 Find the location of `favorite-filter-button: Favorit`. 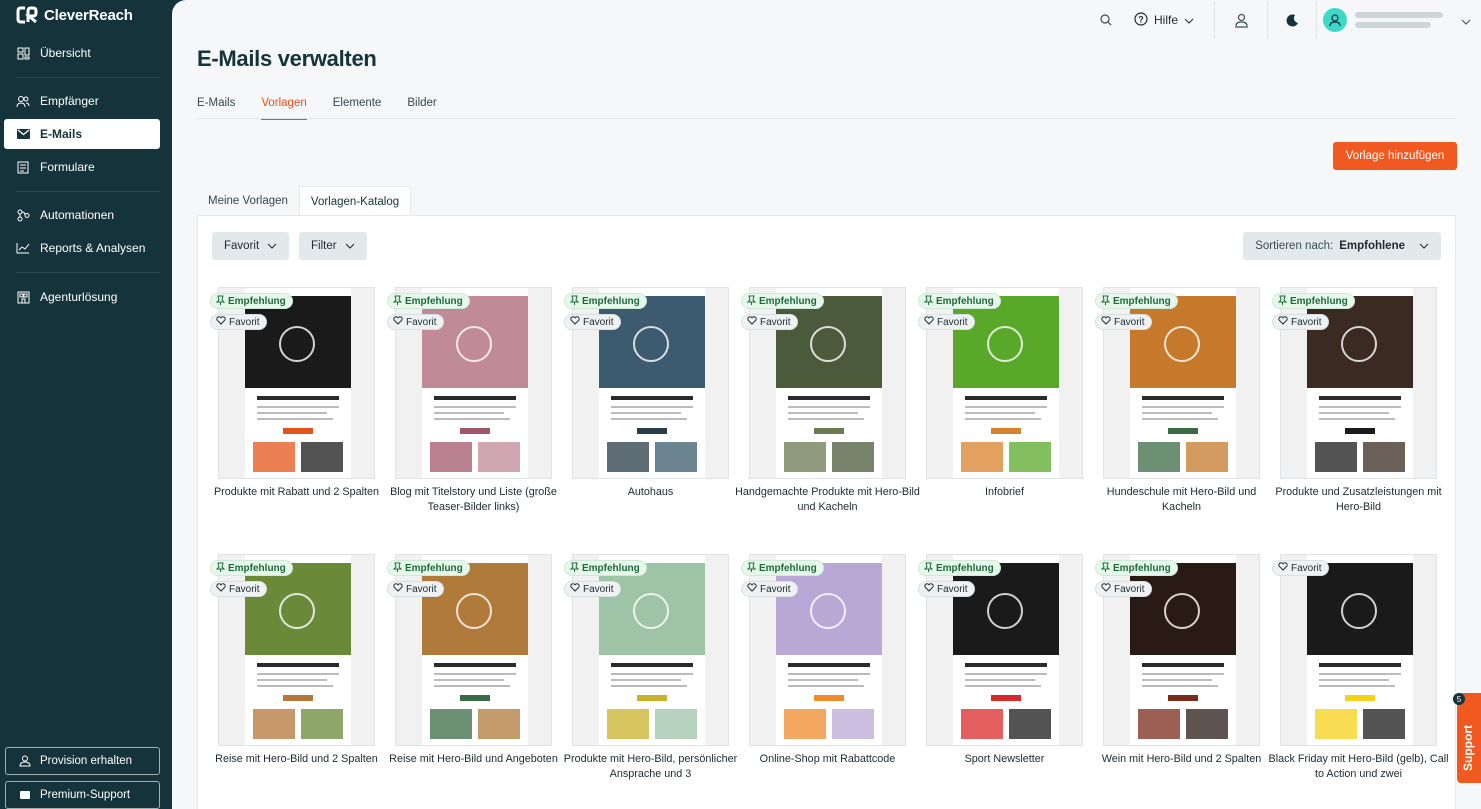

favorite-filter-button: Favorit is located at coordinates (251, 246).